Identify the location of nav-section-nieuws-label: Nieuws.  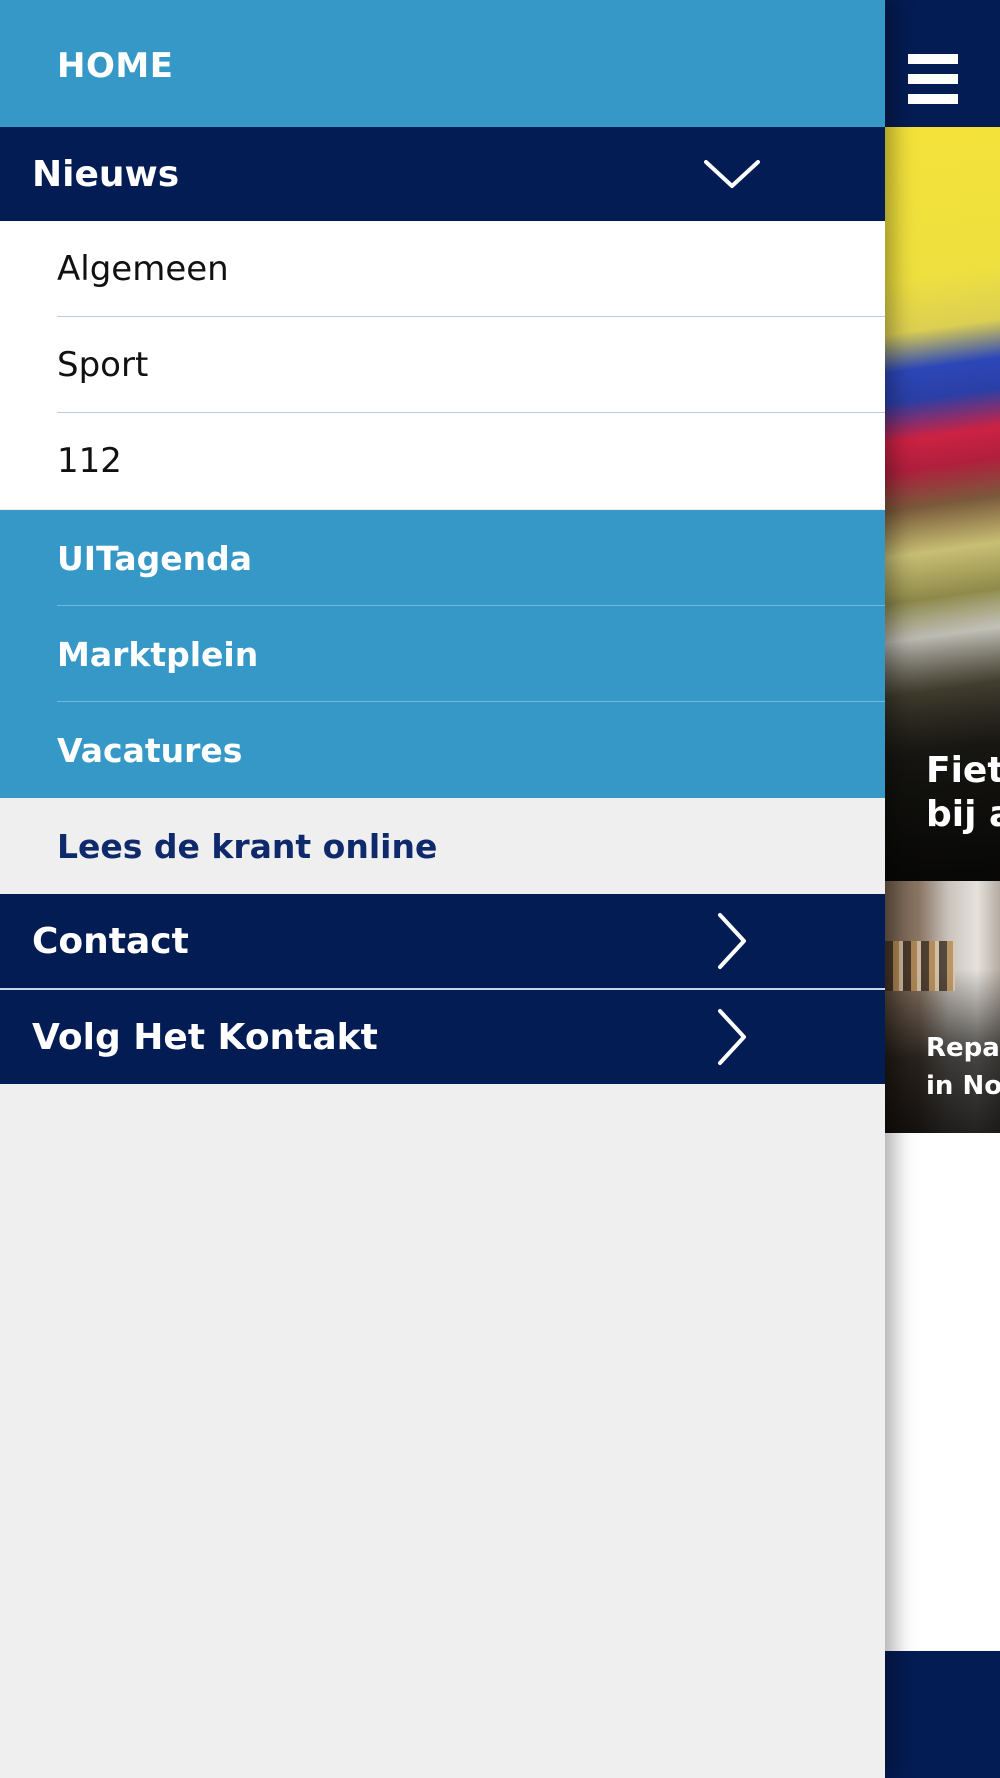
(106, 174).